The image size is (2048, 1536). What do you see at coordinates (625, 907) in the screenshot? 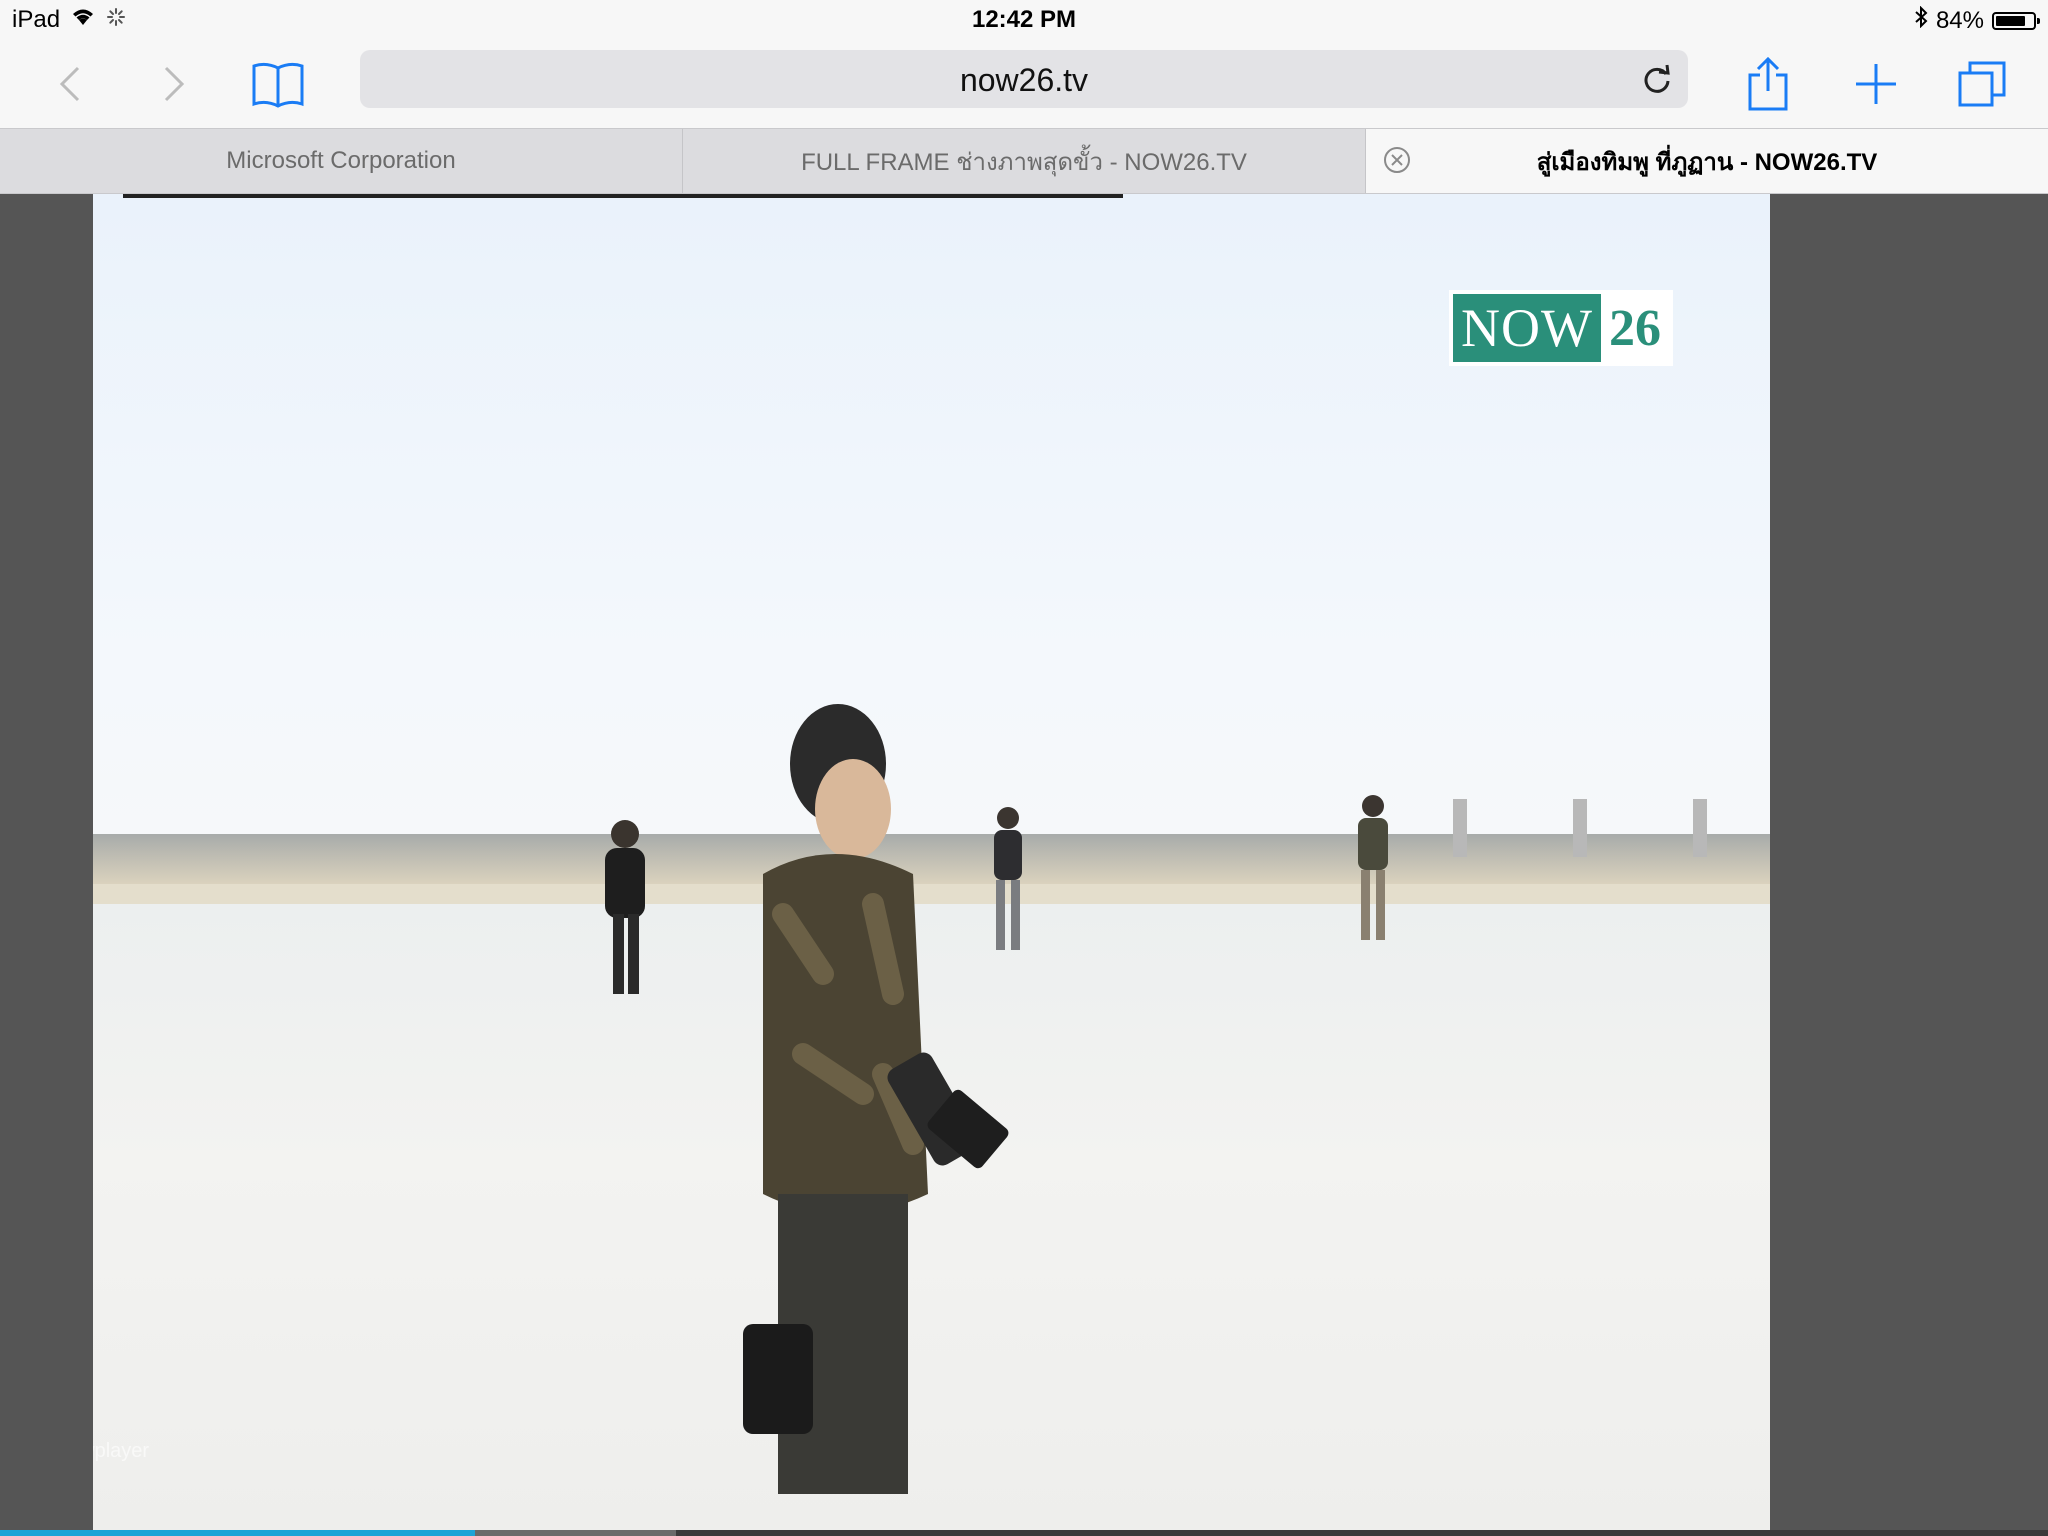
I see `walking-person-figure` at bounding box center [625, 907].